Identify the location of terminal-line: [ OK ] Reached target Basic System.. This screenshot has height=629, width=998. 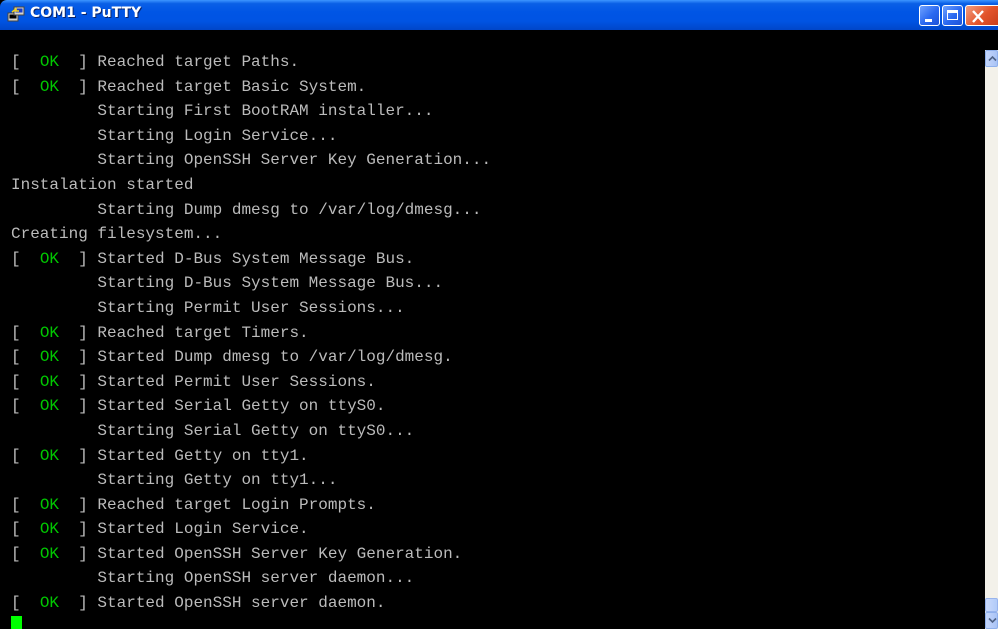
(189, 86).